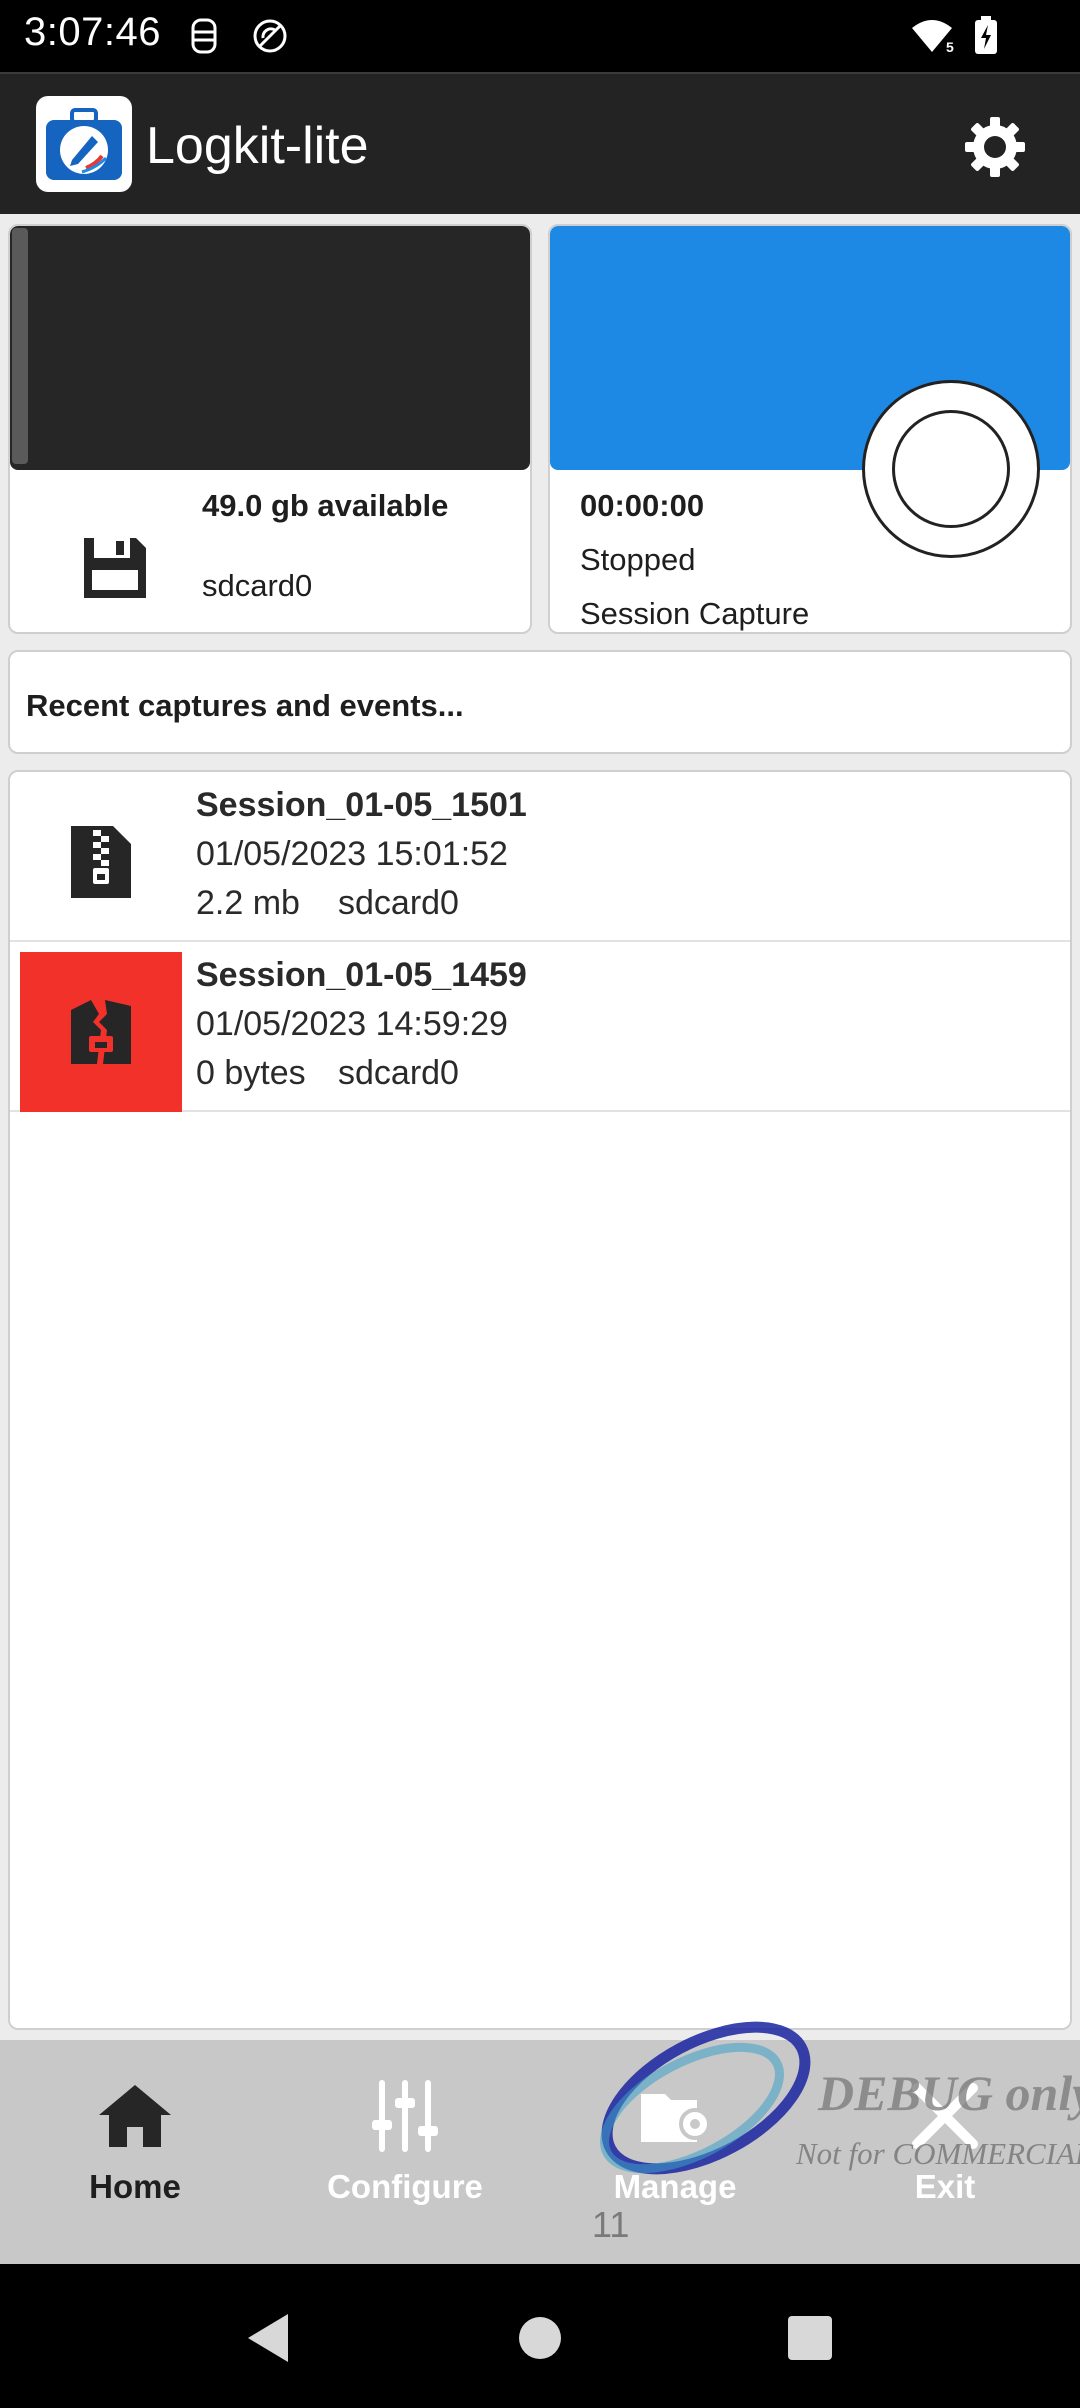 The image size is (1080, 2408). I want to click on home-circle-icon, so click(540, 2338).